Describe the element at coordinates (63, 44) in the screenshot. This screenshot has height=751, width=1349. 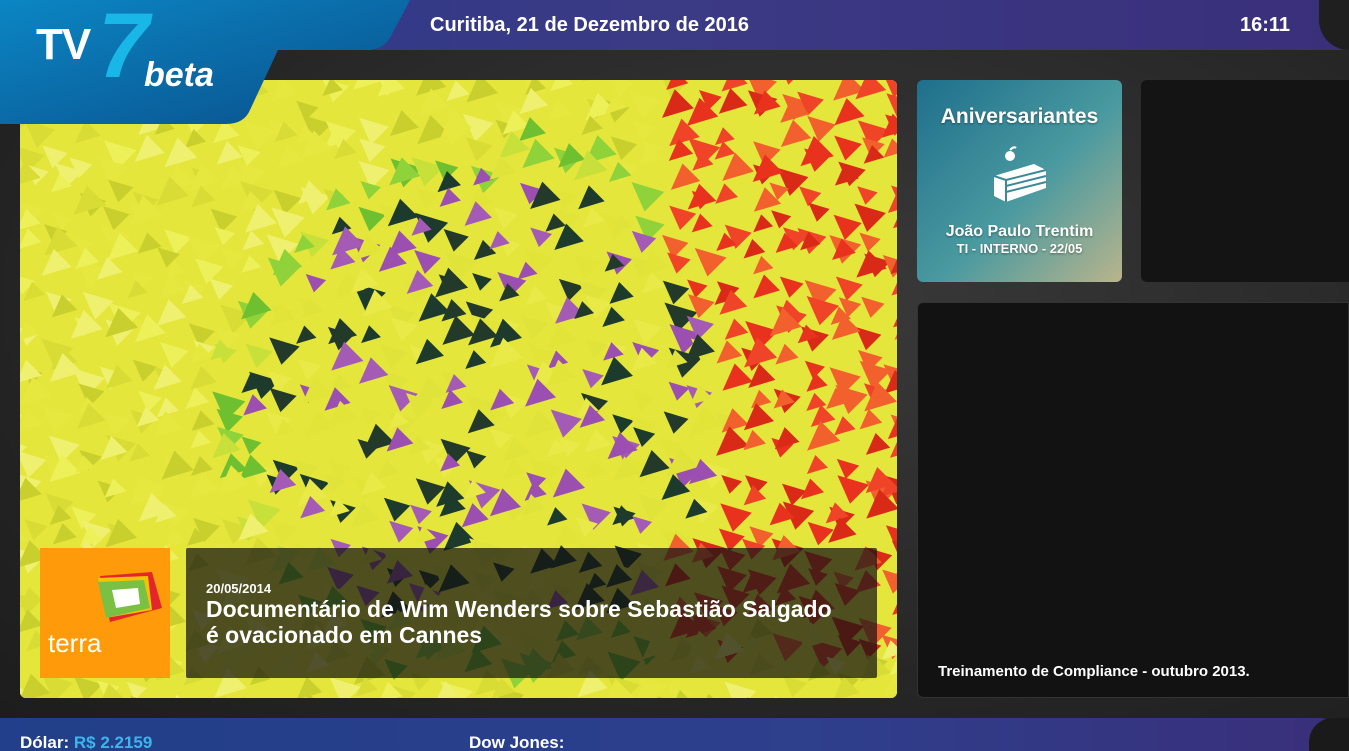
I see `logo-tv-text: TV` at that location.